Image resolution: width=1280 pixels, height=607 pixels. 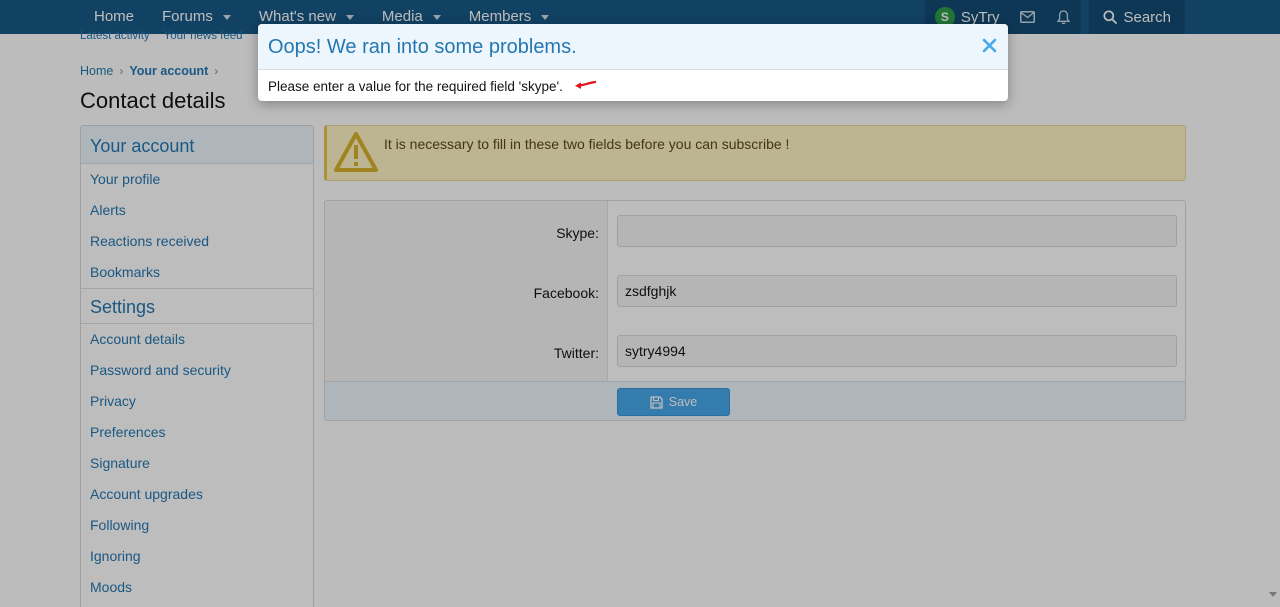 I want to click on scroll-down-arrow-icon, so click(x=1273, y=594).